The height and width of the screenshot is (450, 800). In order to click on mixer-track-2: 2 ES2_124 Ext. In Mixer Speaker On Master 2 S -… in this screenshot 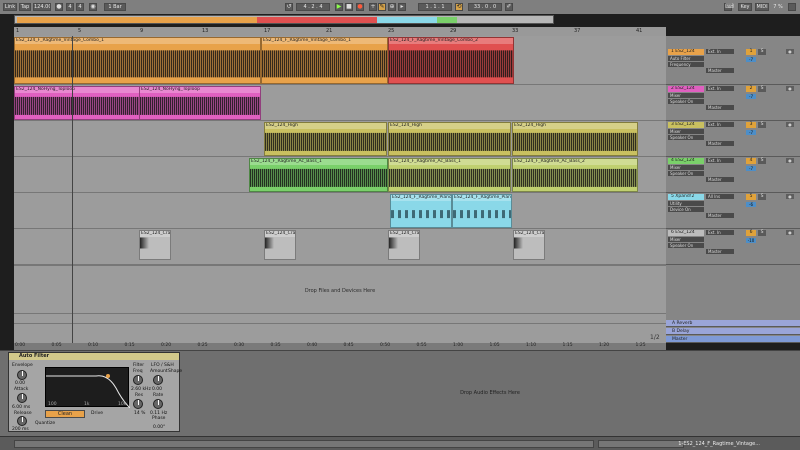, I will do `click(733, 103)`.